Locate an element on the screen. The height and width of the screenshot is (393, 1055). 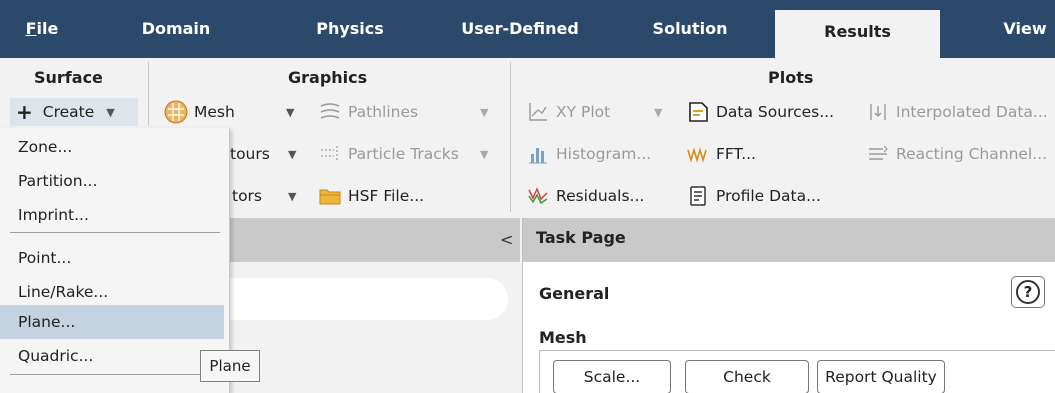
contours-button: tours is located at coordinates (250, 154).